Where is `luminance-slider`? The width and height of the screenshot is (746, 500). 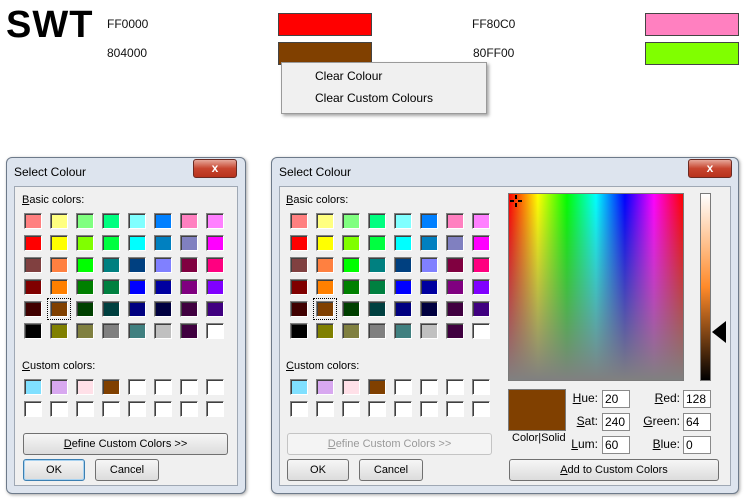 luminance-slider is located at coordinates (705, 287).